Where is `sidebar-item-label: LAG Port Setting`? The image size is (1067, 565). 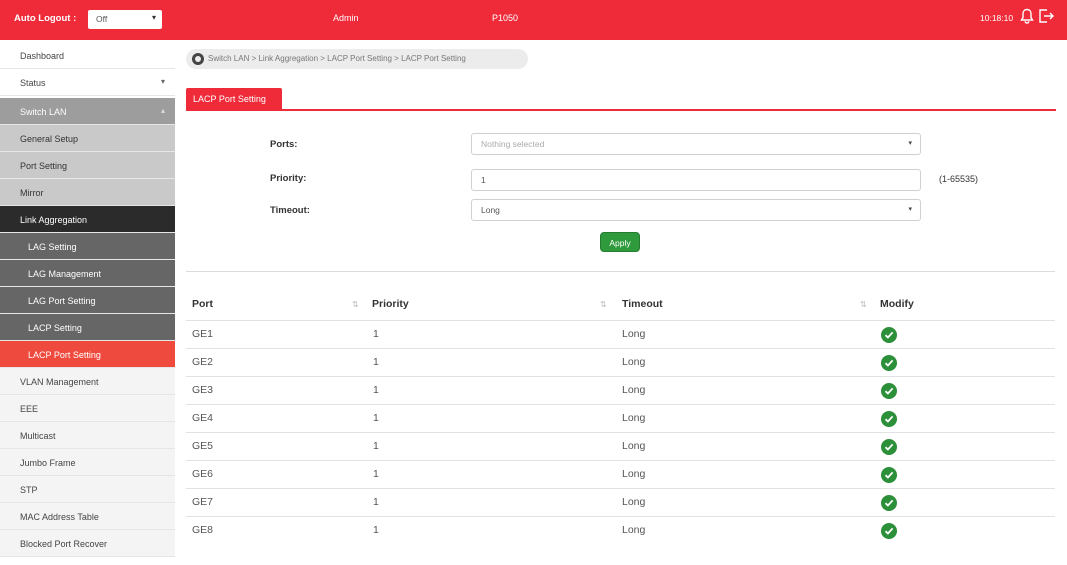
sidebar-item-label: LAG Port Setting is located at coordinates (62, 301).